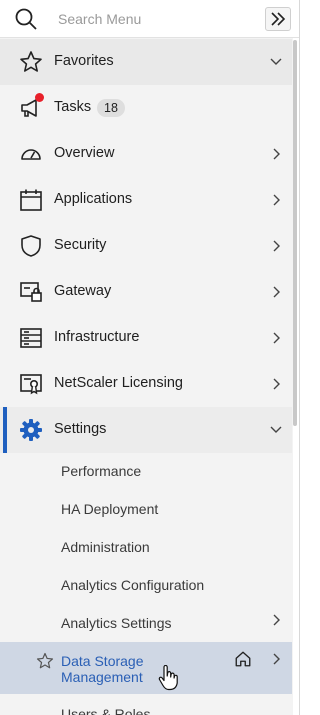 Image resolution: width=320 pixels, height=715 pixels. What do you see at coordinates (105, 710) in the screenshot?
I see `submenu-item-users-roles: Users & Roles` at bounding box center [105, 710].